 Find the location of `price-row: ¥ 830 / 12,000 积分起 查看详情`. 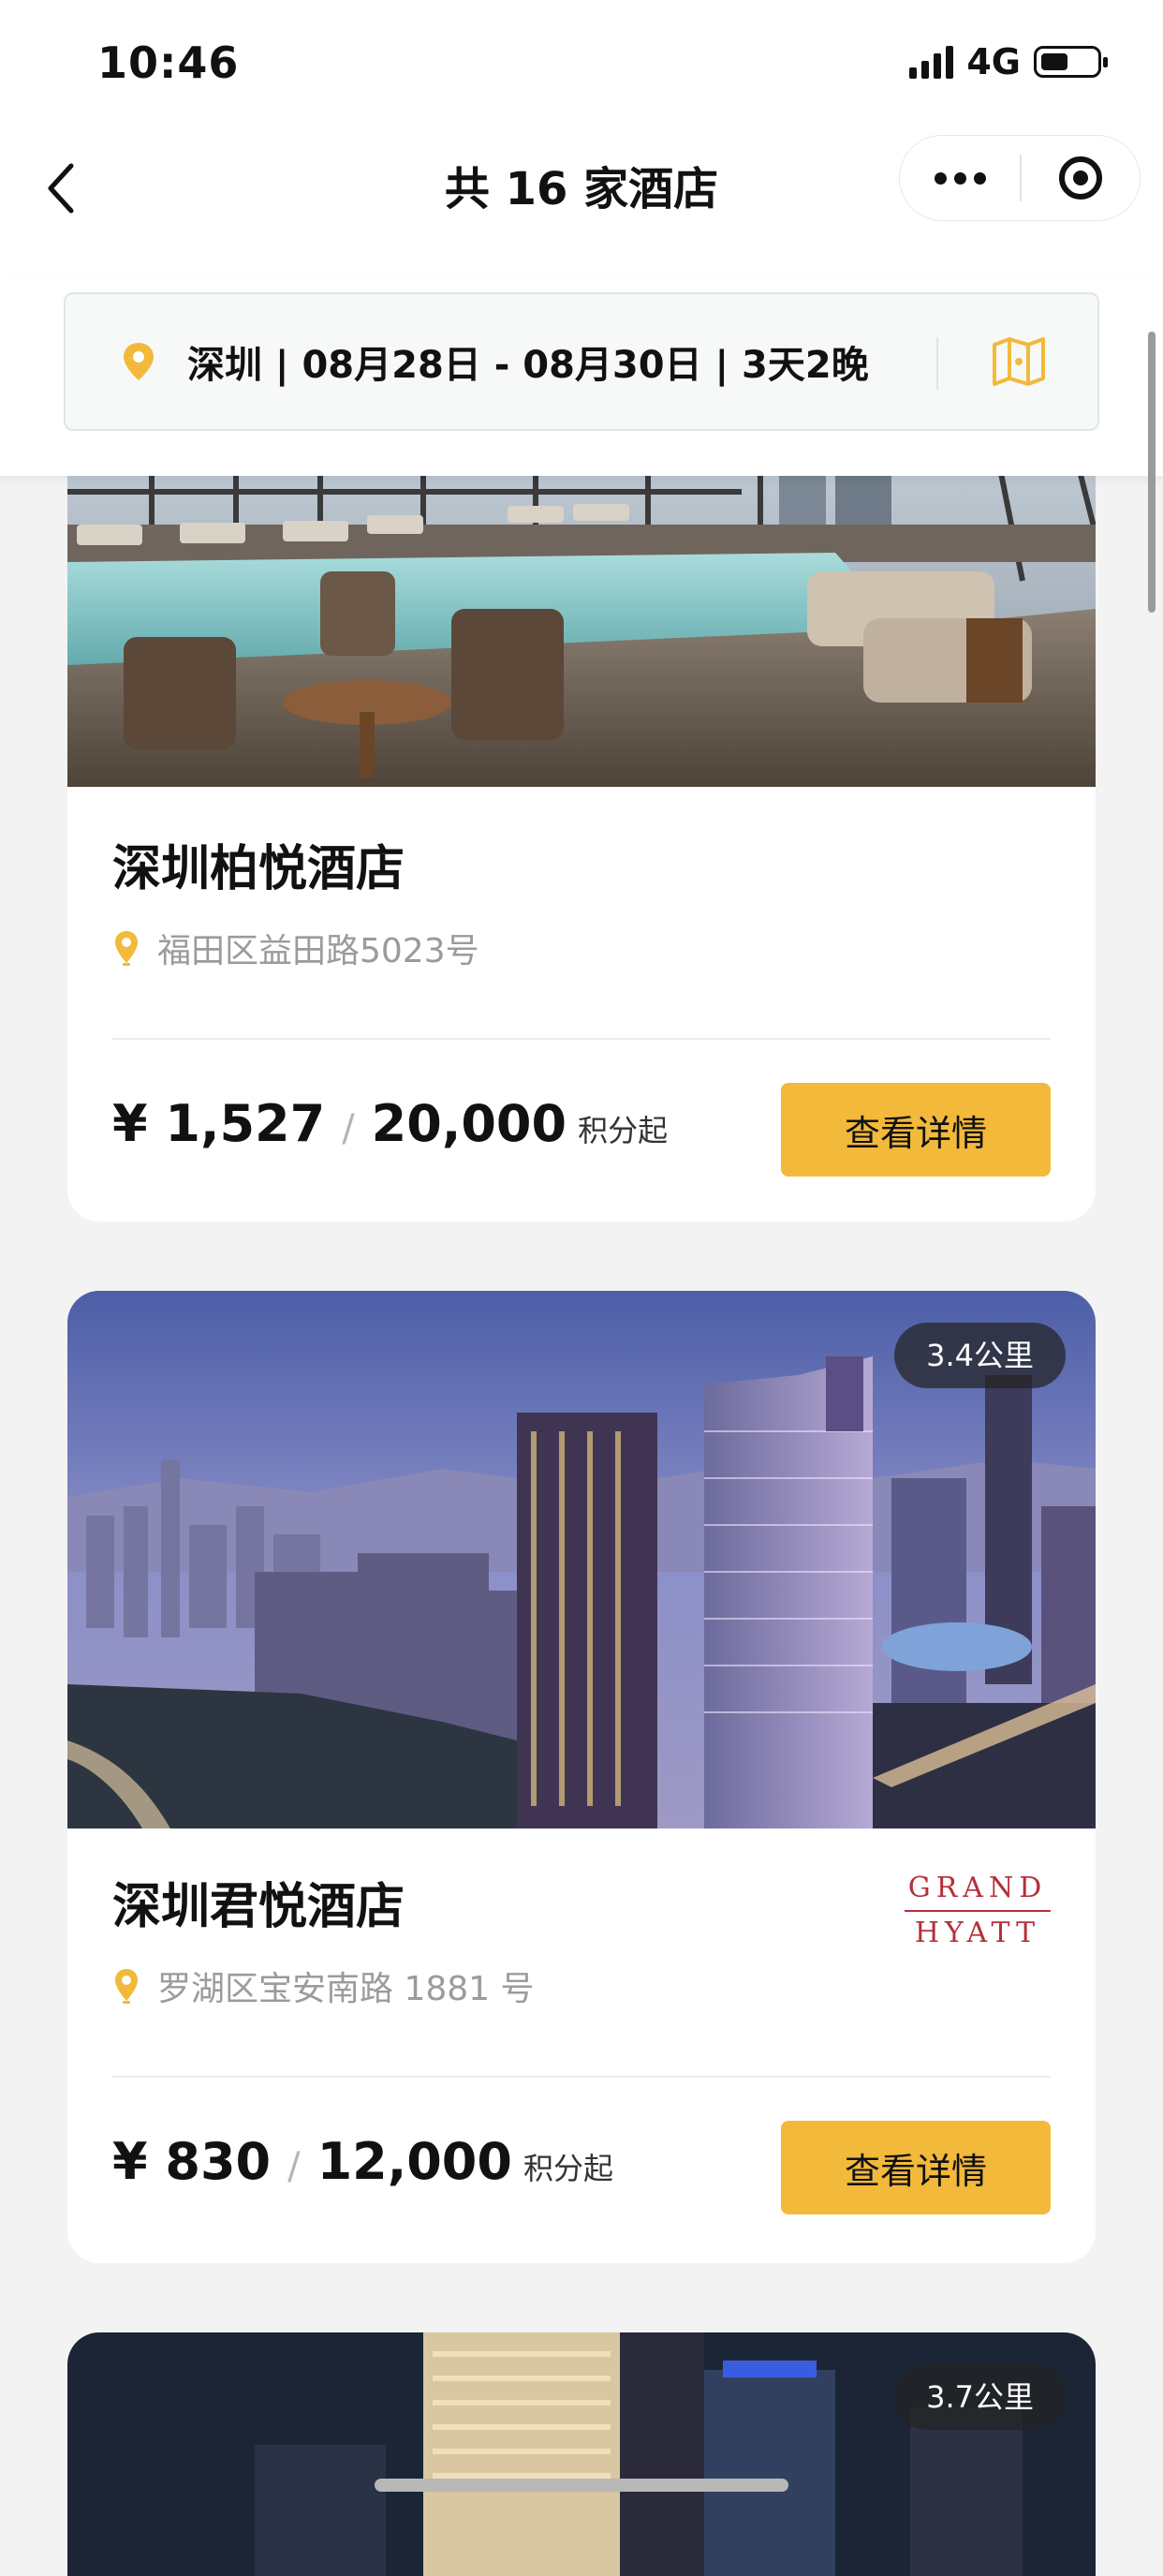

price-row: ¥ 830 / 12,000 积分起 查看详情 is located at coordinates (581, 2169).